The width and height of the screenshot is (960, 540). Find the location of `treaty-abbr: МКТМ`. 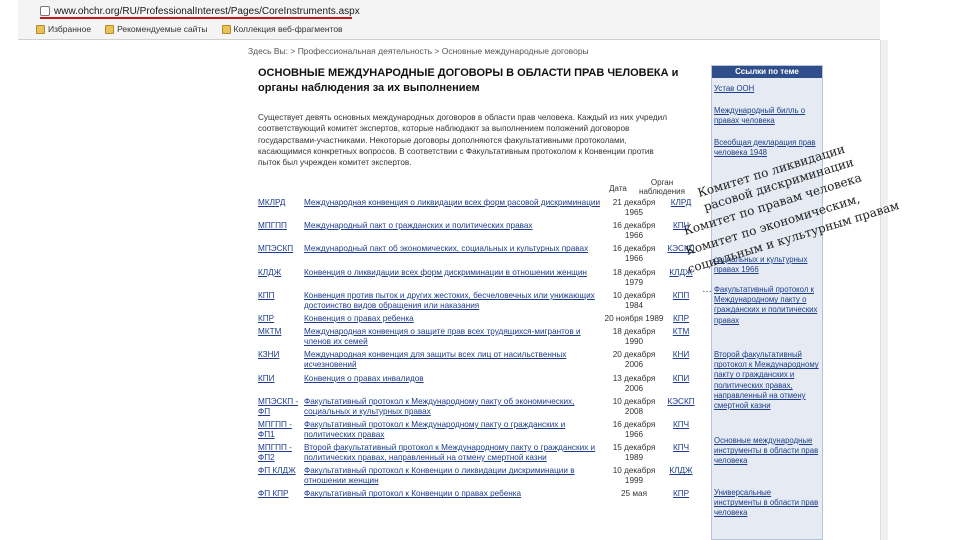

treaty-abbr: МКТМ is located at coordinates (281, 338).